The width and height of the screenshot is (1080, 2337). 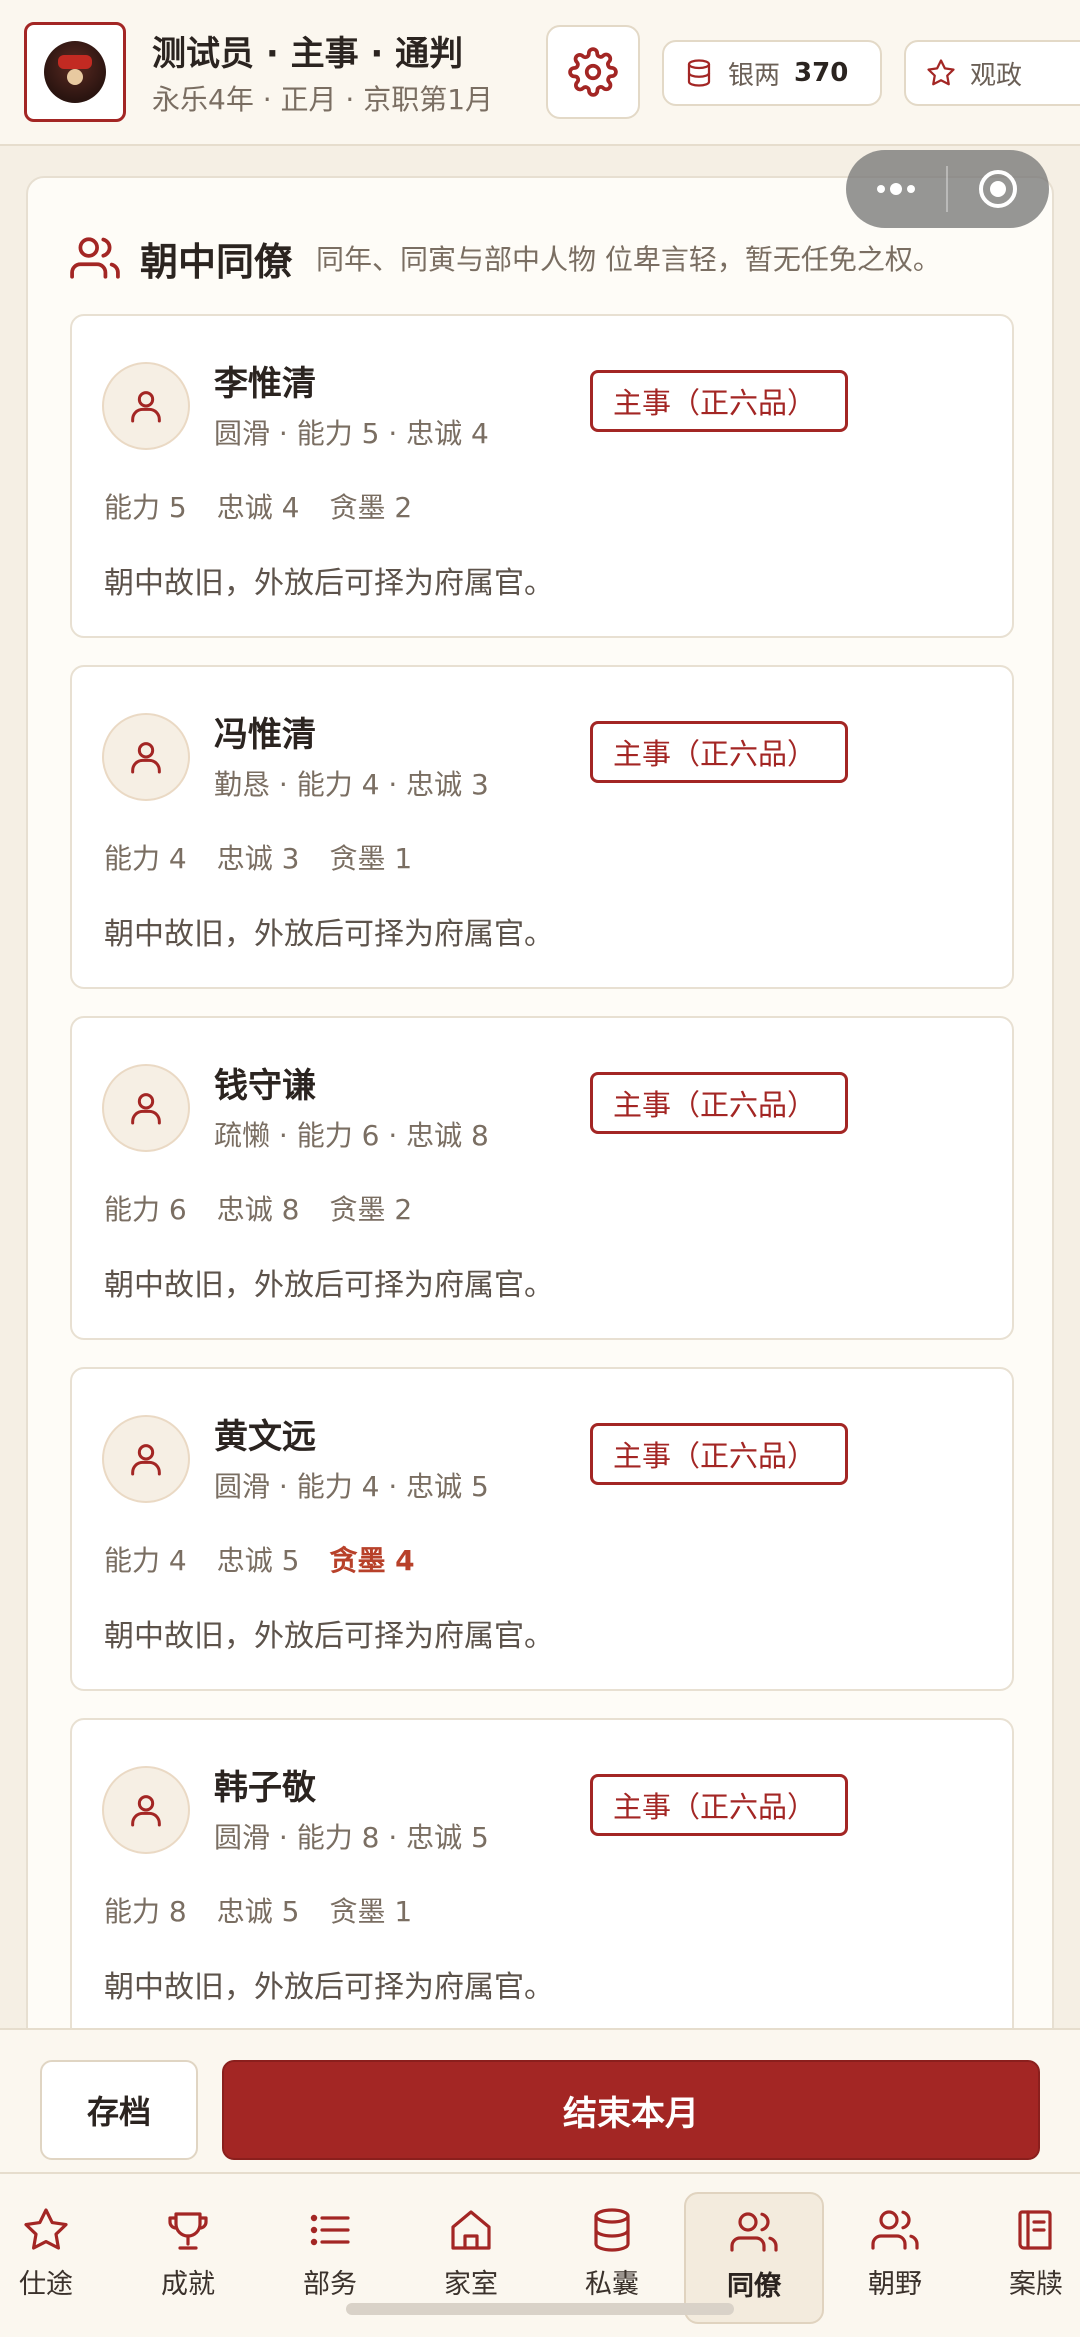 What do you see at coordinates (265, 1788) in the screenshot?
I see `colleague-name: 韩子敬` at bounding box center [265, 1788].